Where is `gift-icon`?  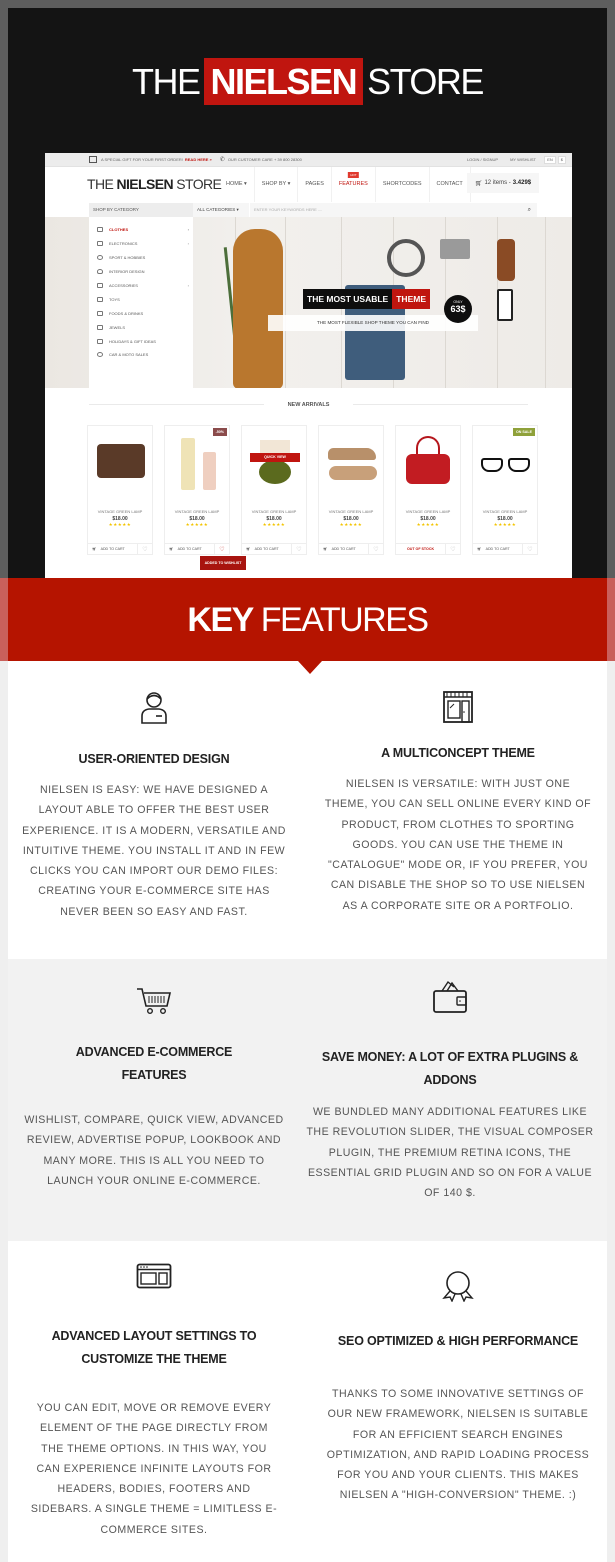
gift-icon is located at coordinates (93, 159).